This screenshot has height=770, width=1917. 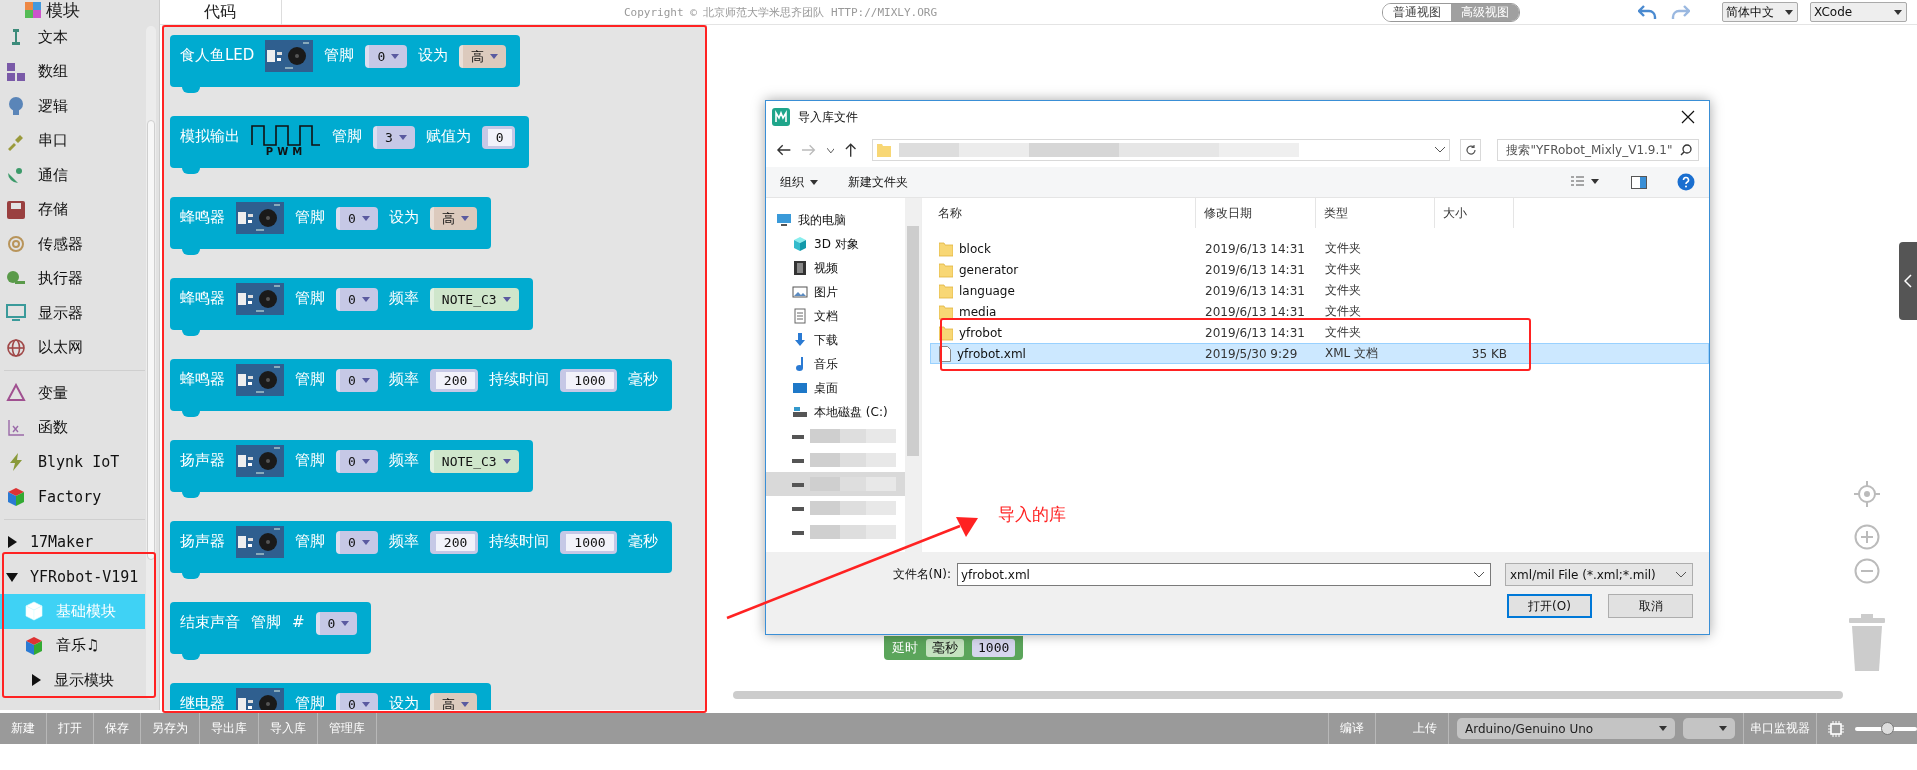 I want to click on help-icon, so click(x=1686, y=182).